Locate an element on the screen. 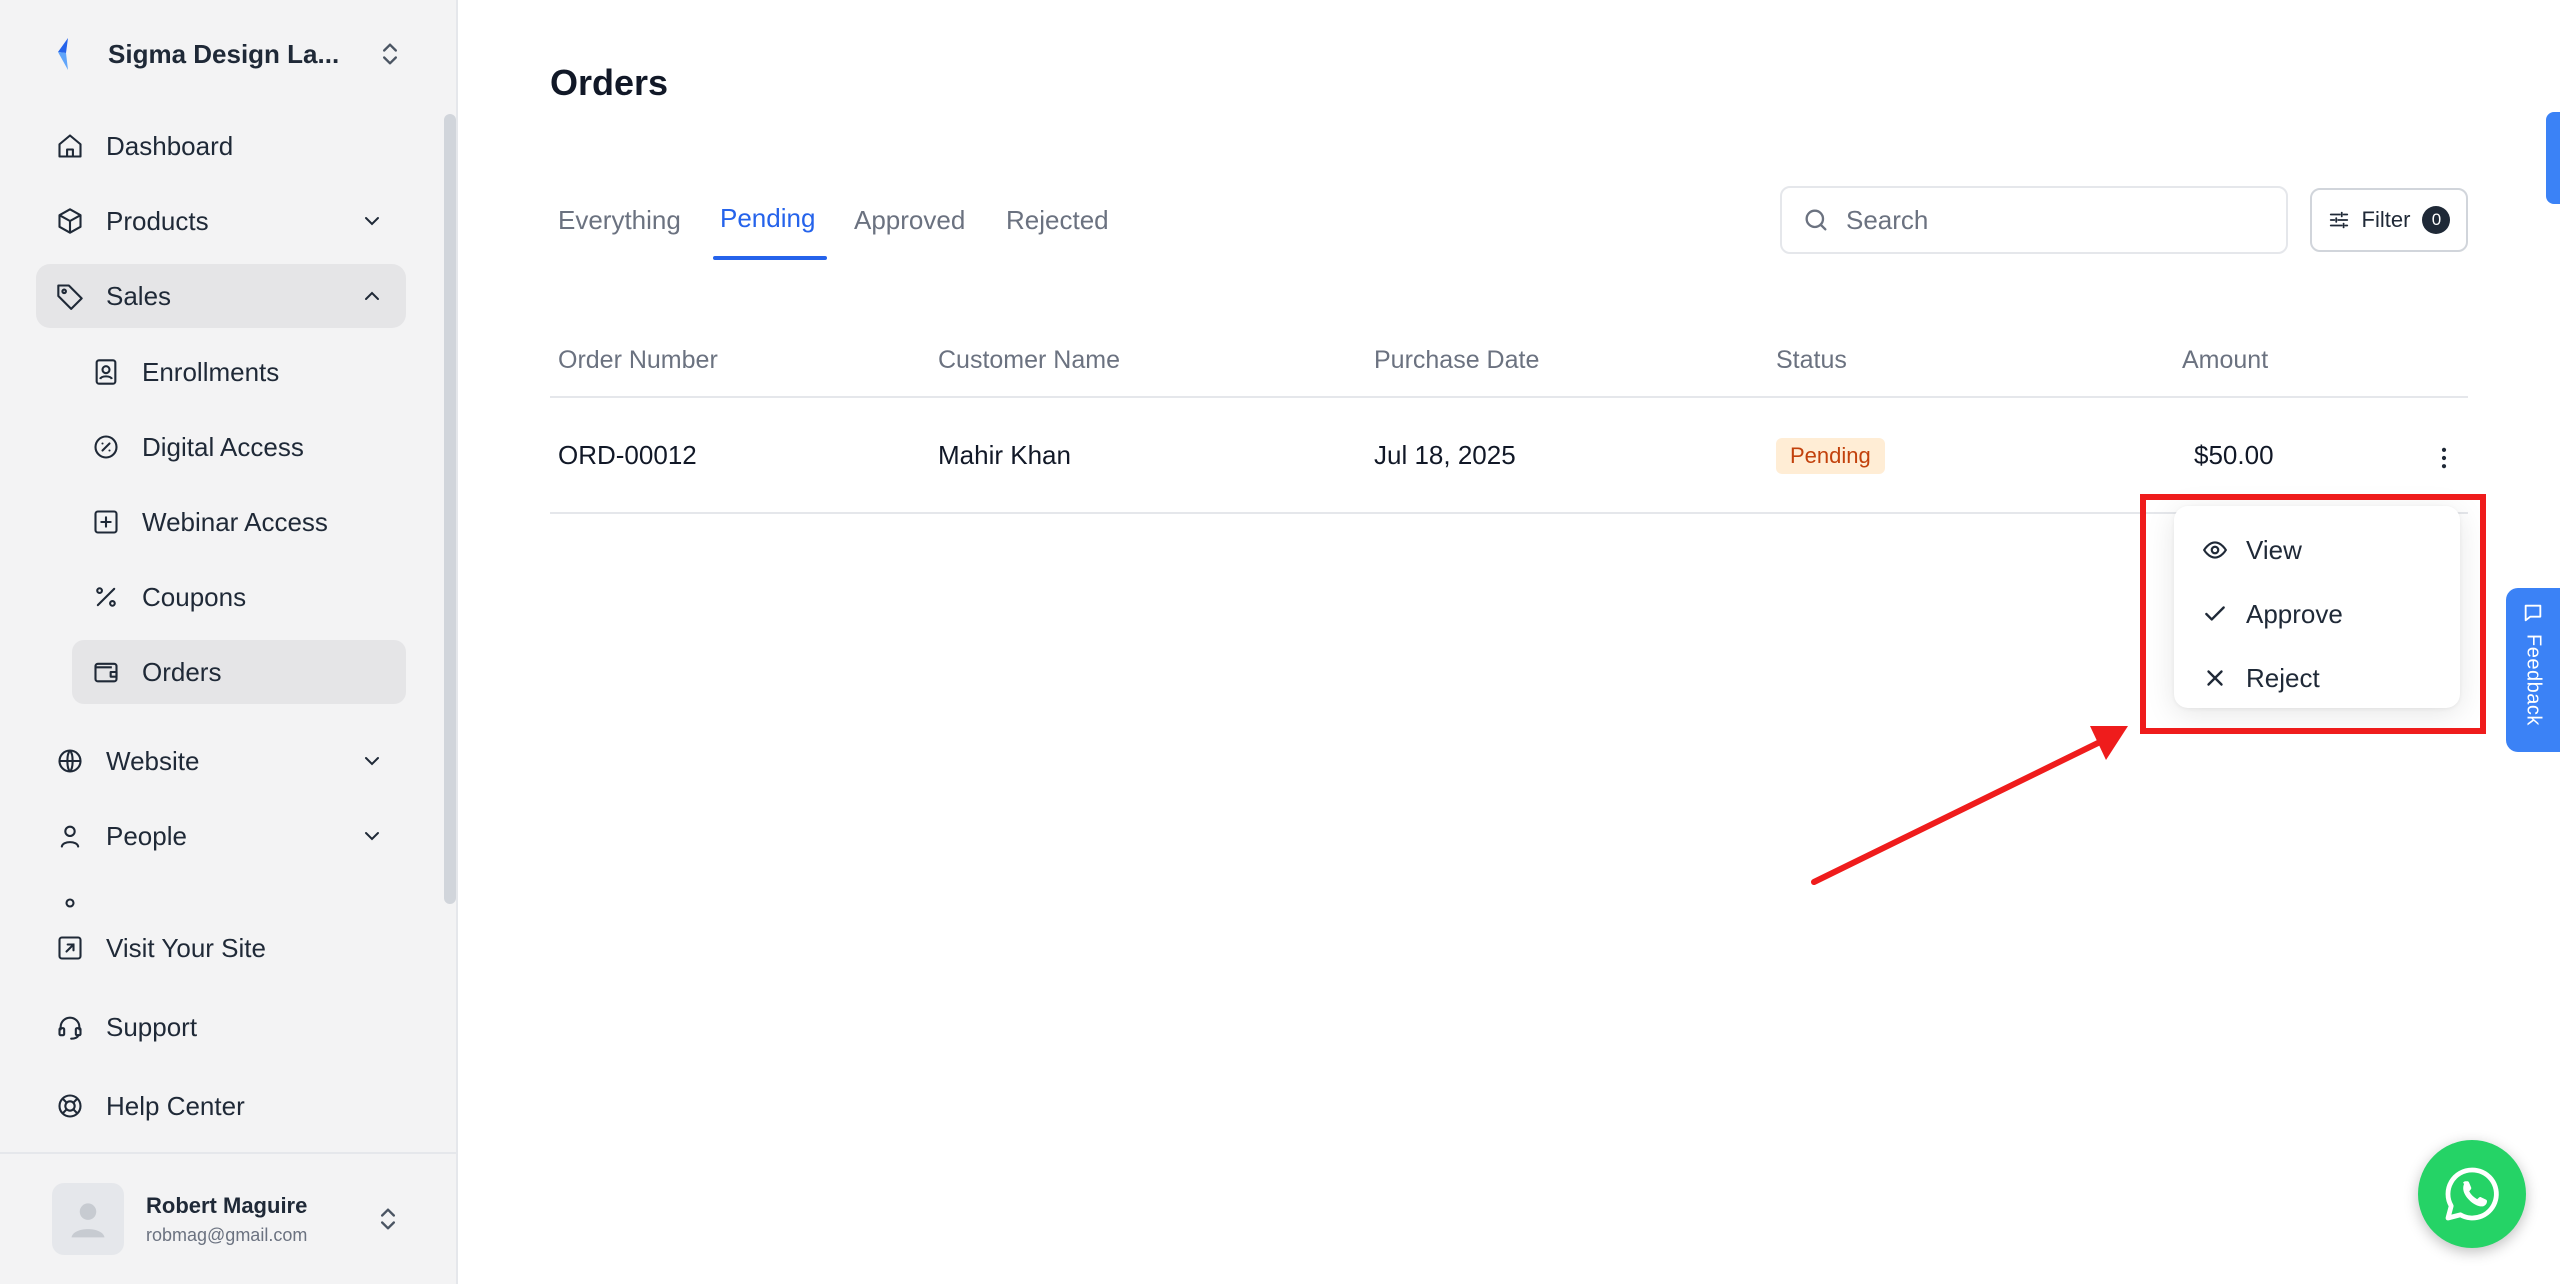 This screenshot has height=1284, width=2560. sidebar-item-cutoff is located at coordinates (70, 904).